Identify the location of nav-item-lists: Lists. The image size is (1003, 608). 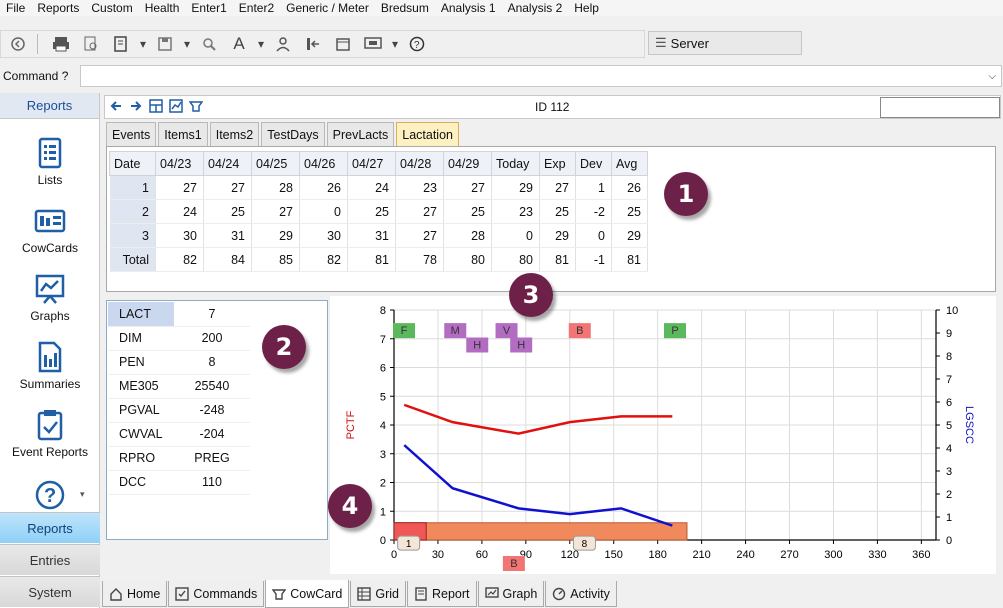
(50, 168).